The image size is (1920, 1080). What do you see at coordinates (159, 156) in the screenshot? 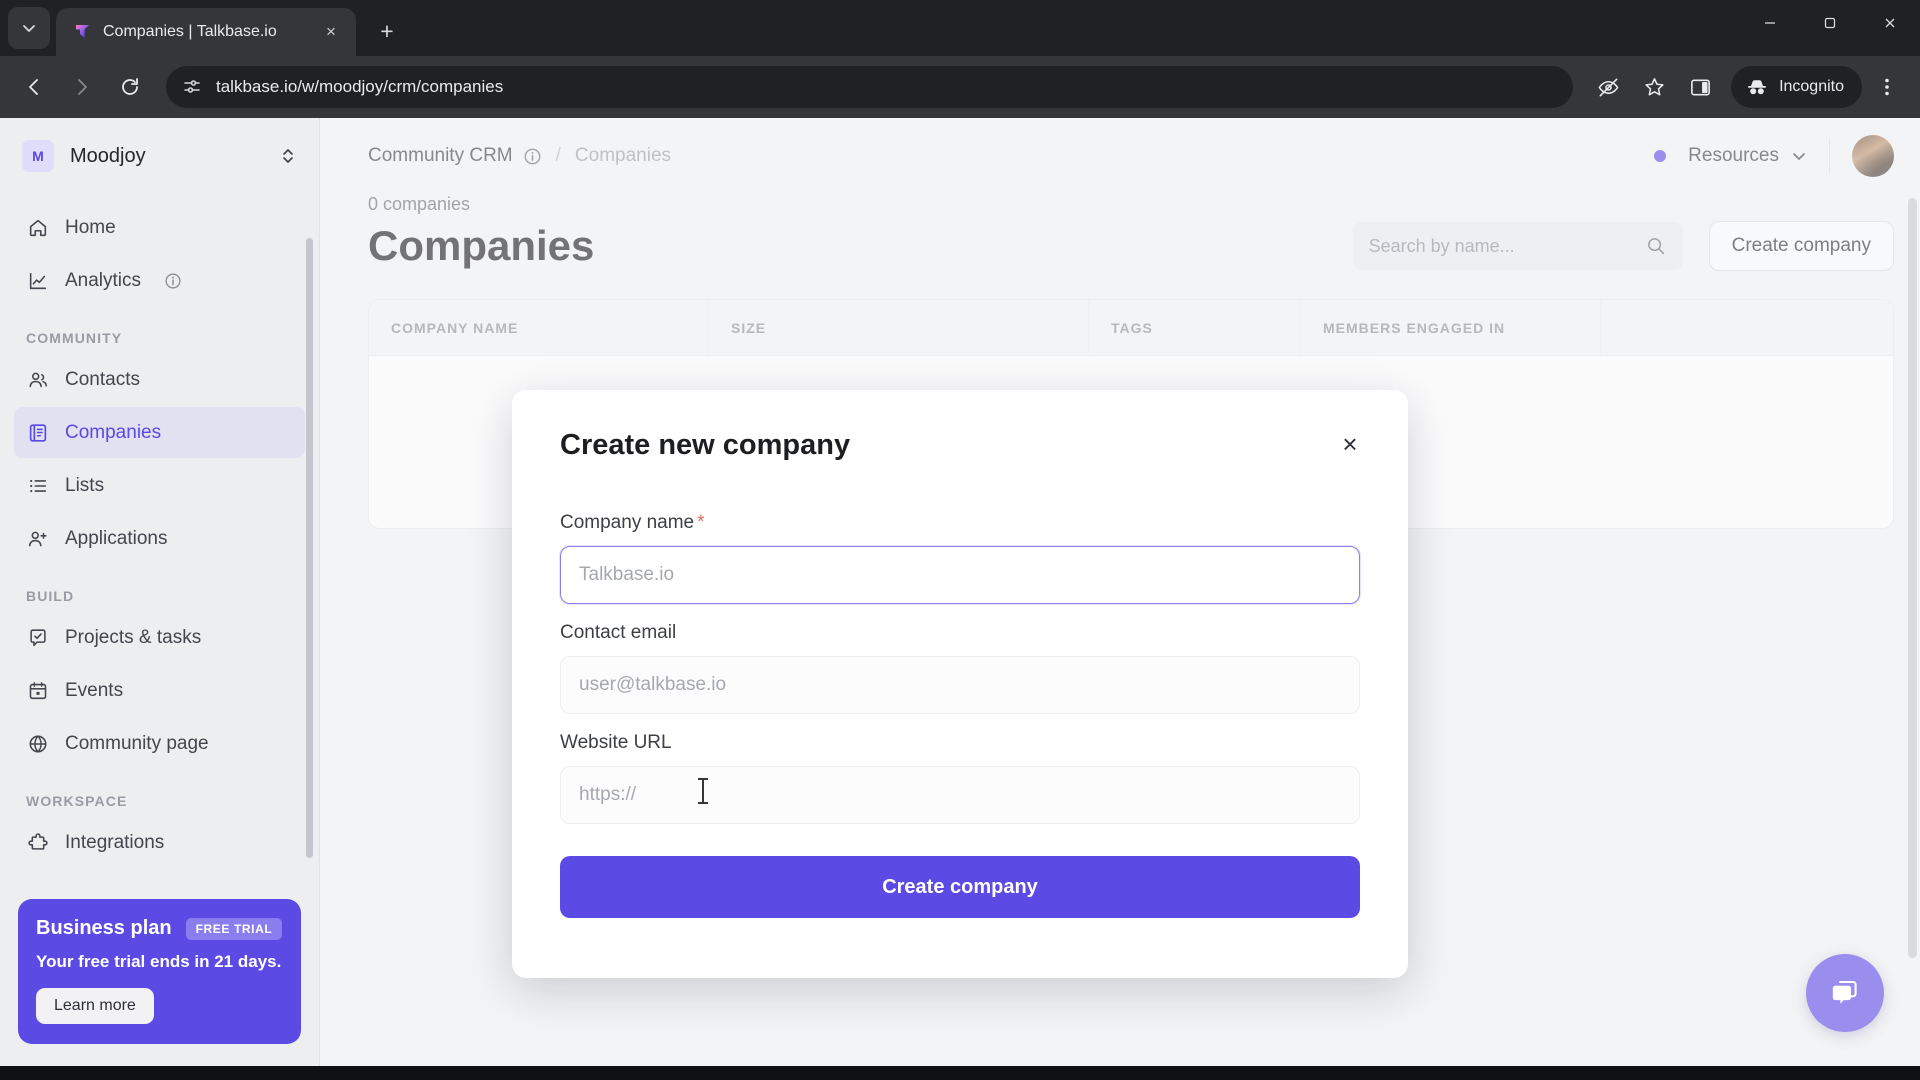
I see `workspace-switcher: M Moodjoy` at bounding box center [159, 156].